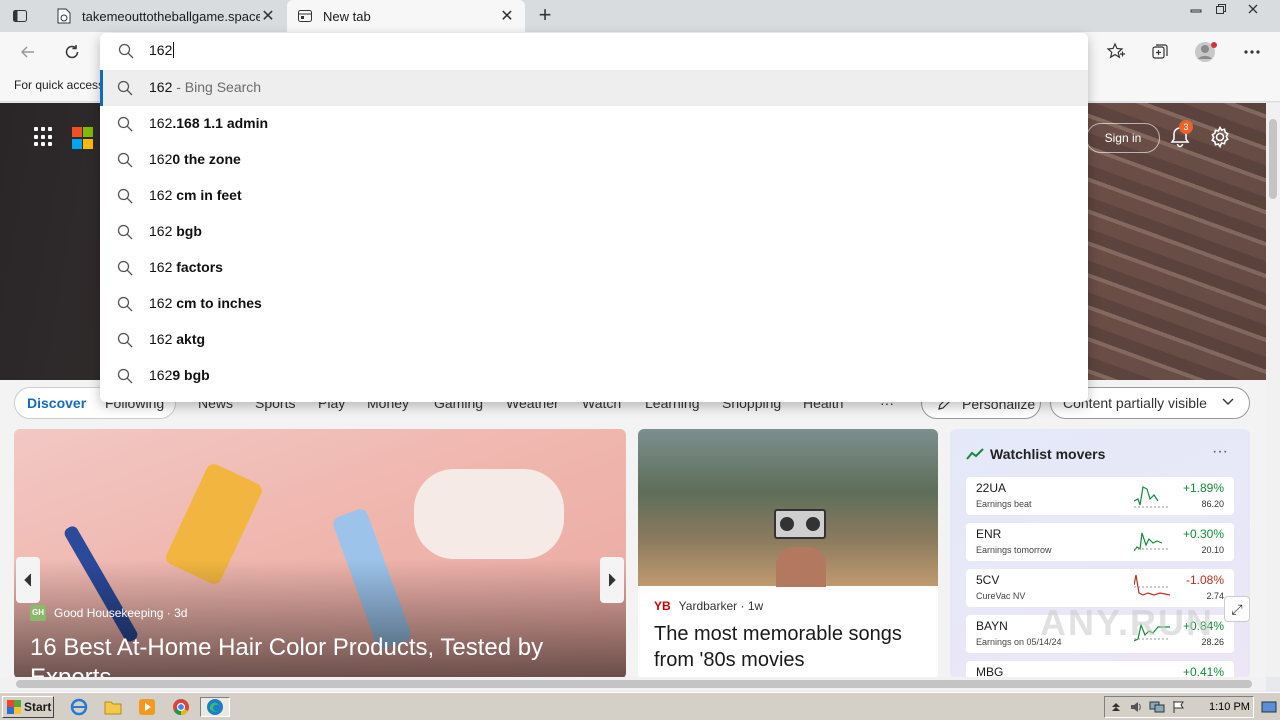 The height and width of the screenshot is (720, 1280). What do you see at coordinates (305, 16) in the screenshot?
I see `new-tab-page-icon` at bounding box center [305, 16].